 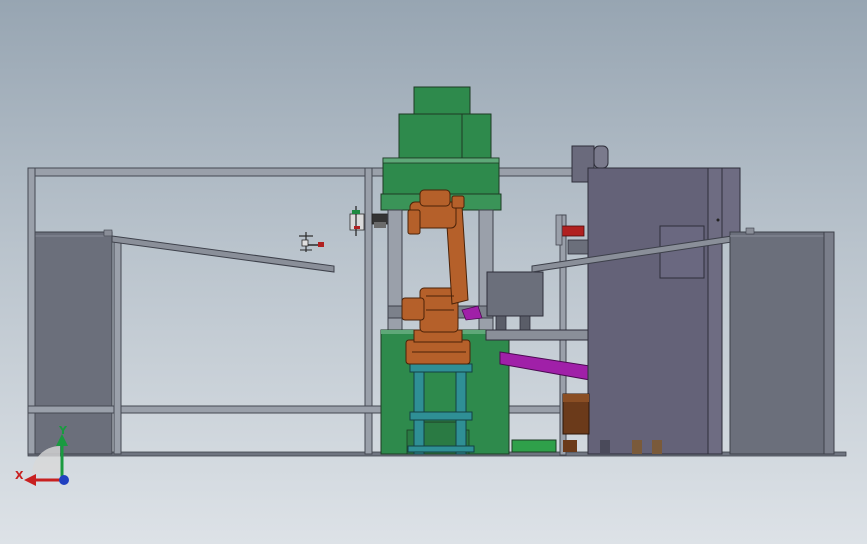 What do you see at coordinates (782, 341) in the screenshot?
I see `right-enclosure-panel` at bounding box center [782, 341].